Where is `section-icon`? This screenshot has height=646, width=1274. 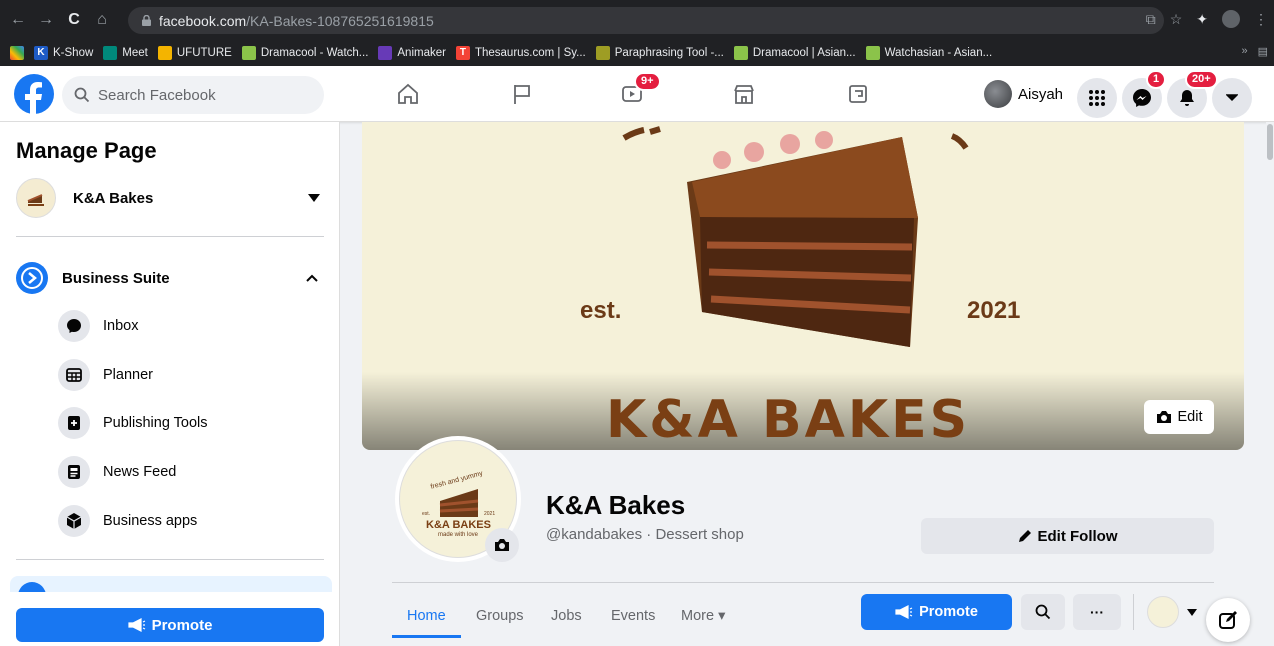 section-icon is located at coordinates (32, 587).